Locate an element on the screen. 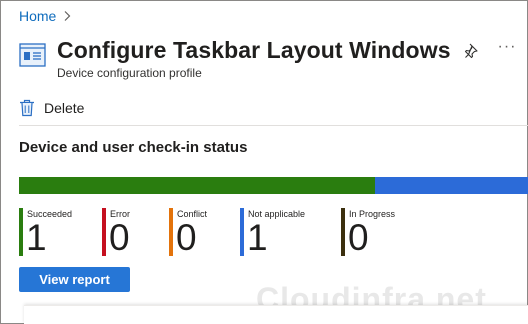  pin-icon is located at coordinates (472, 51).